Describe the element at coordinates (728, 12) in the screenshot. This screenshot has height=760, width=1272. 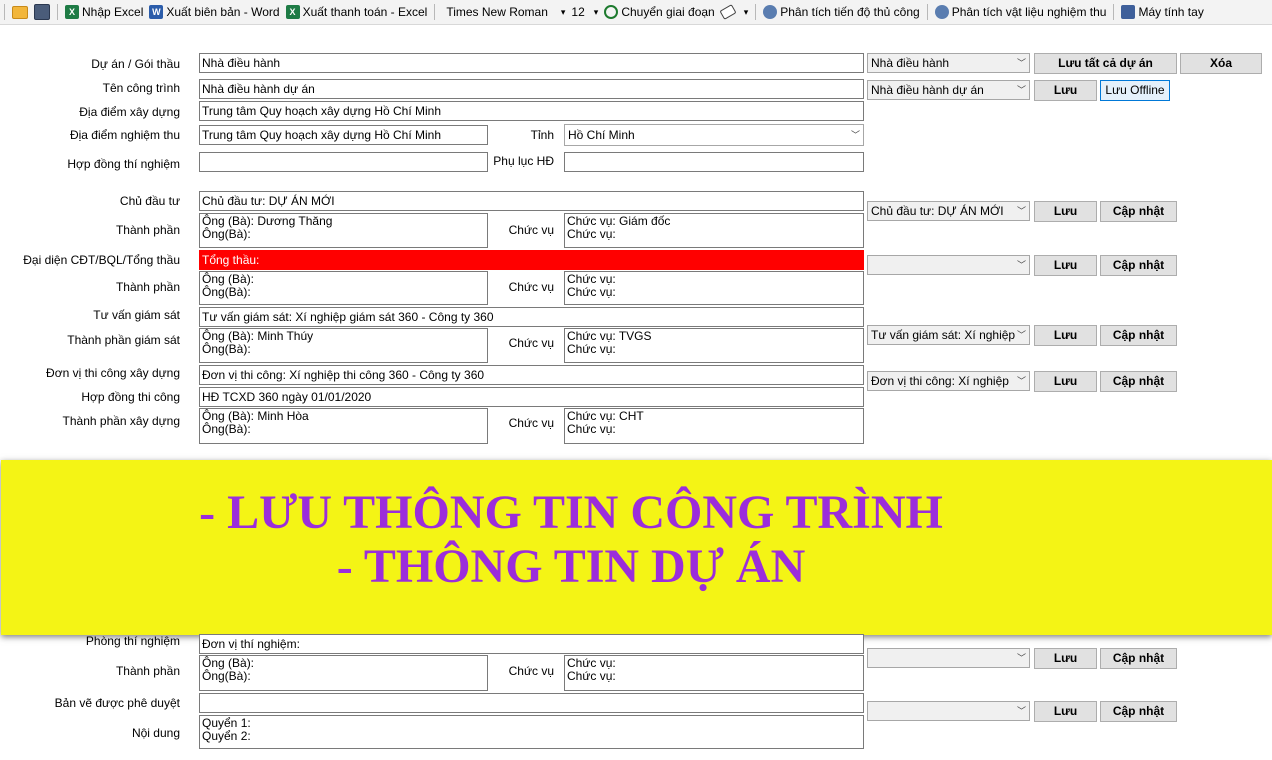
I see `eraser-icon` at that location.